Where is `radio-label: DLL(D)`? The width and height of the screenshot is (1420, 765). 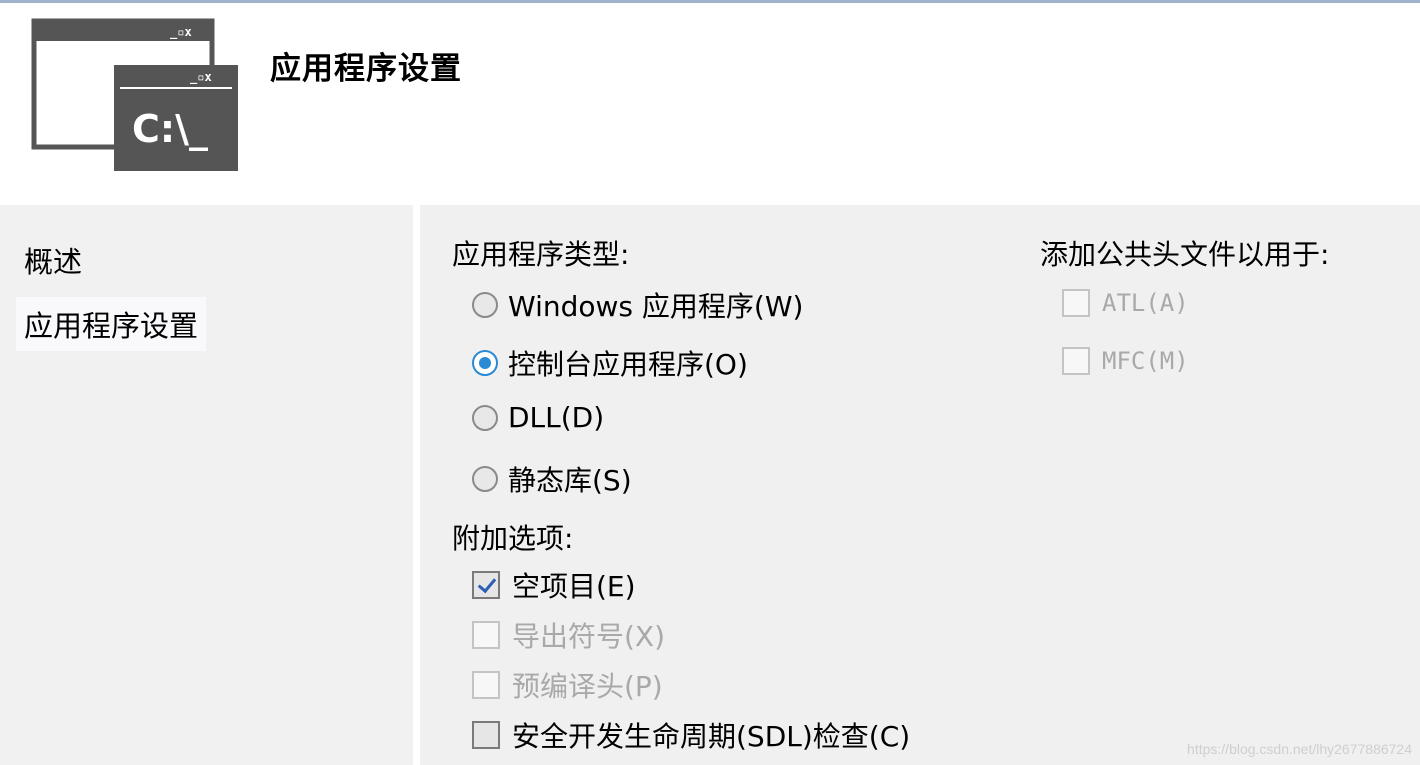
radio-label: DLL(D) is located at coordinates (556, 417).